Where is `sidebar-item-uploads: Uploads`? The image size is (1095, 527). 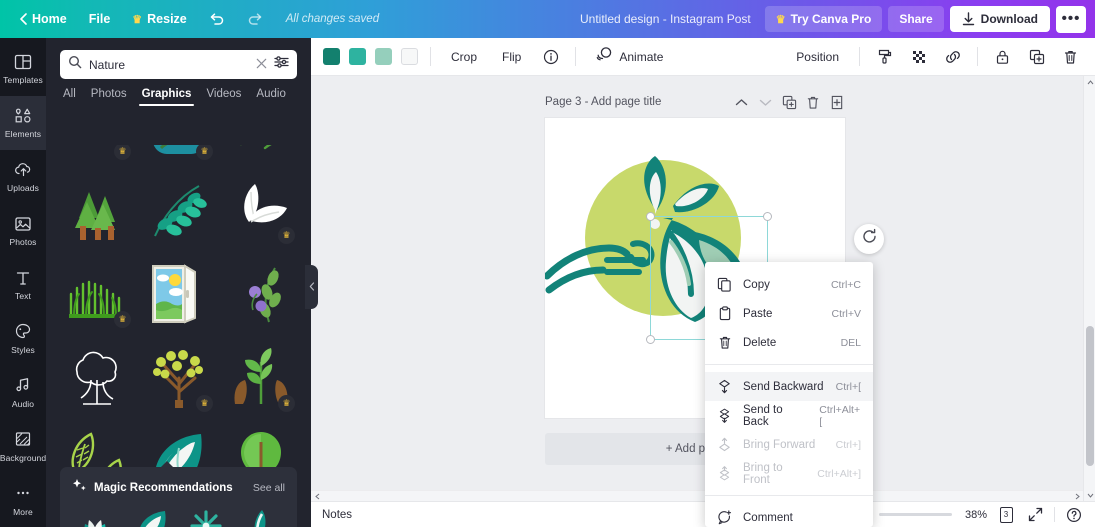
sidebar-item-uploads: Uploads is located at coordinates (23, 177).